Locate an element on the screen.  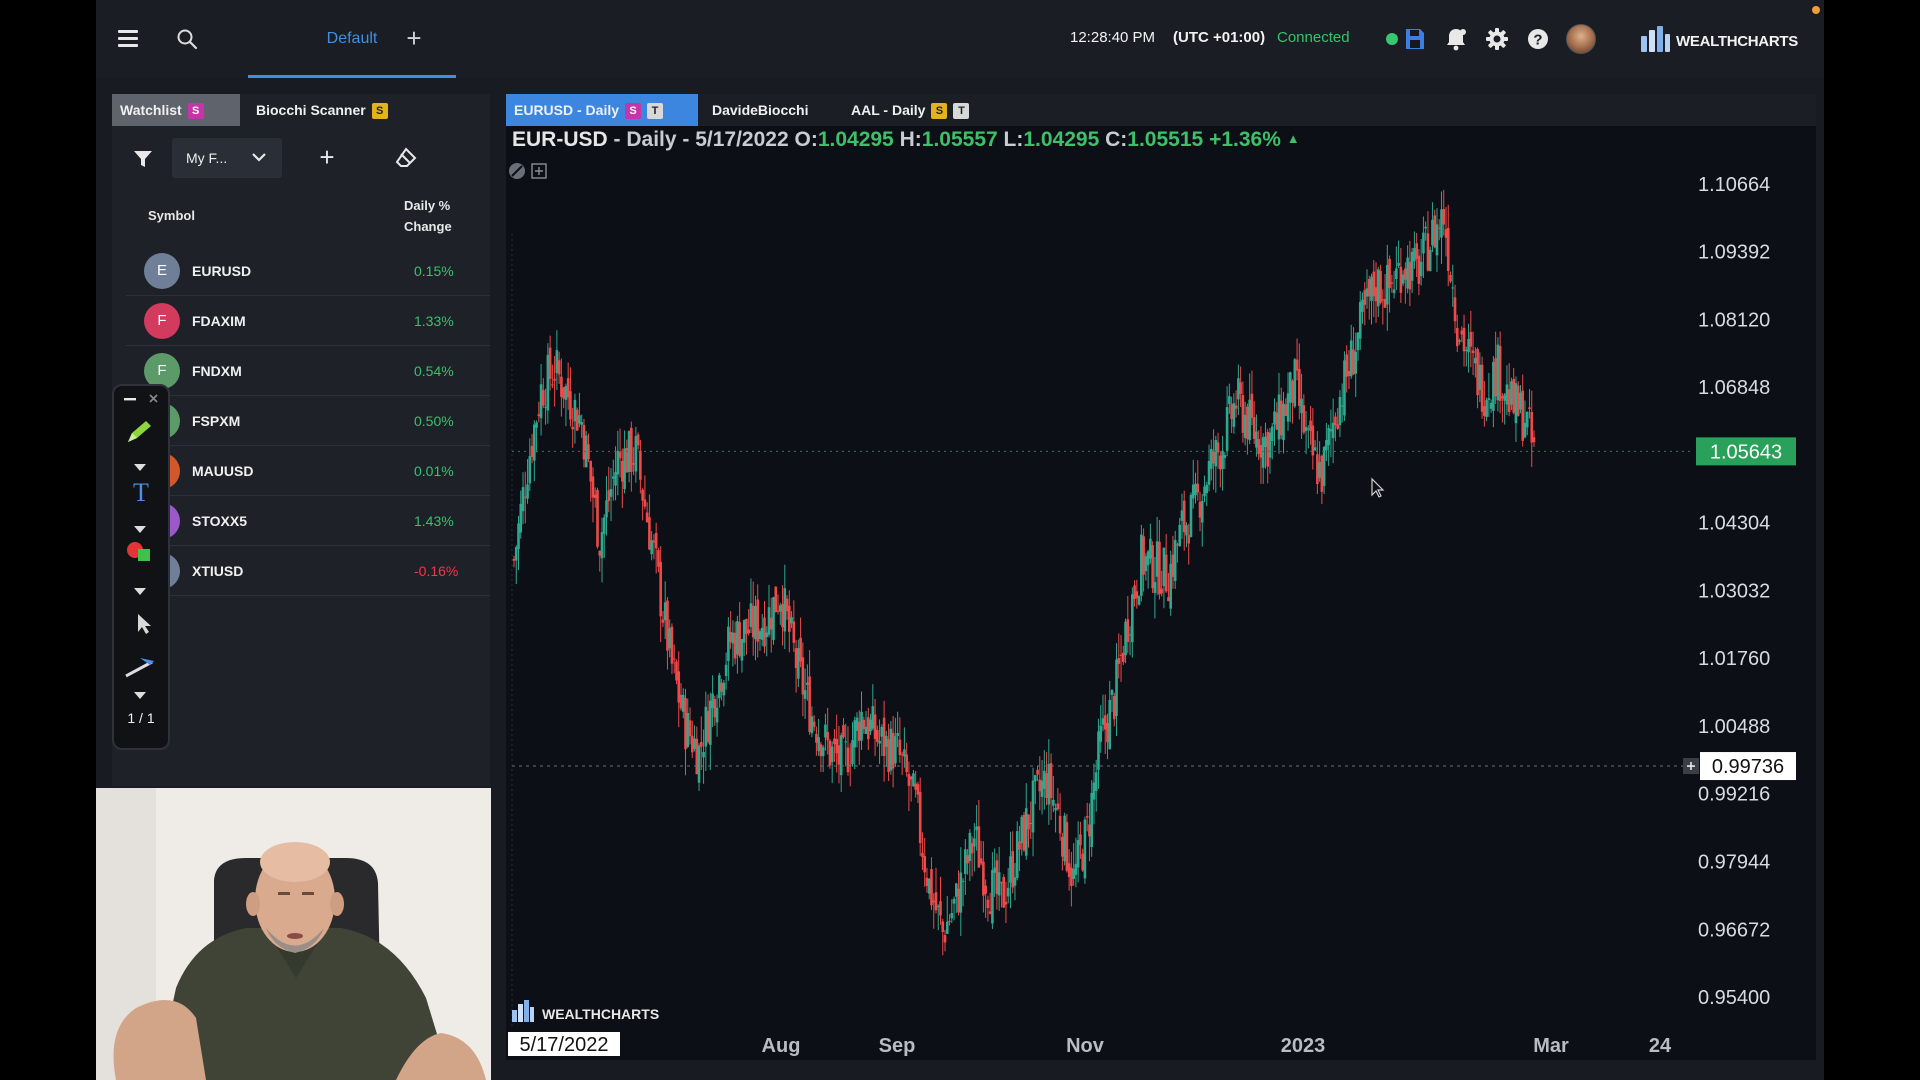
add-tab-icon: + is located at coordinates (414, 38).